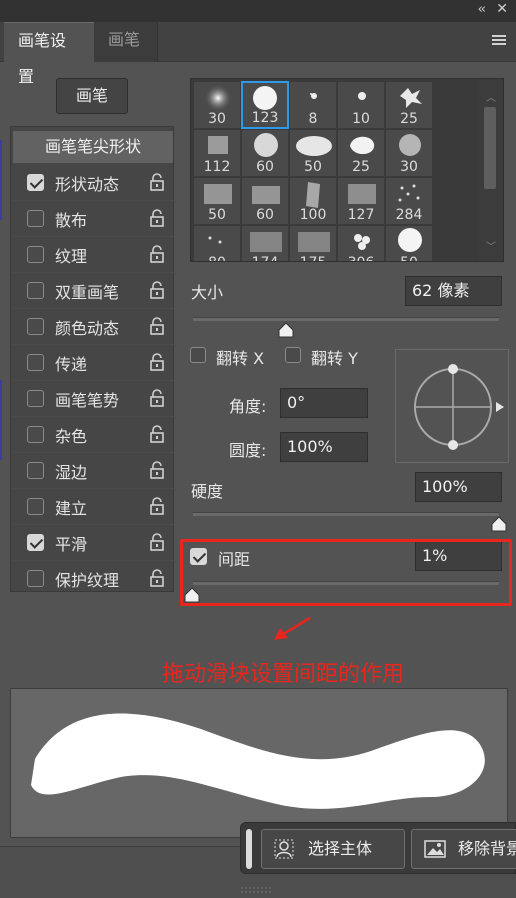  Describe the element at coordinates (409, 258) in the screenshot. I see `preset-size: 50` at that location.